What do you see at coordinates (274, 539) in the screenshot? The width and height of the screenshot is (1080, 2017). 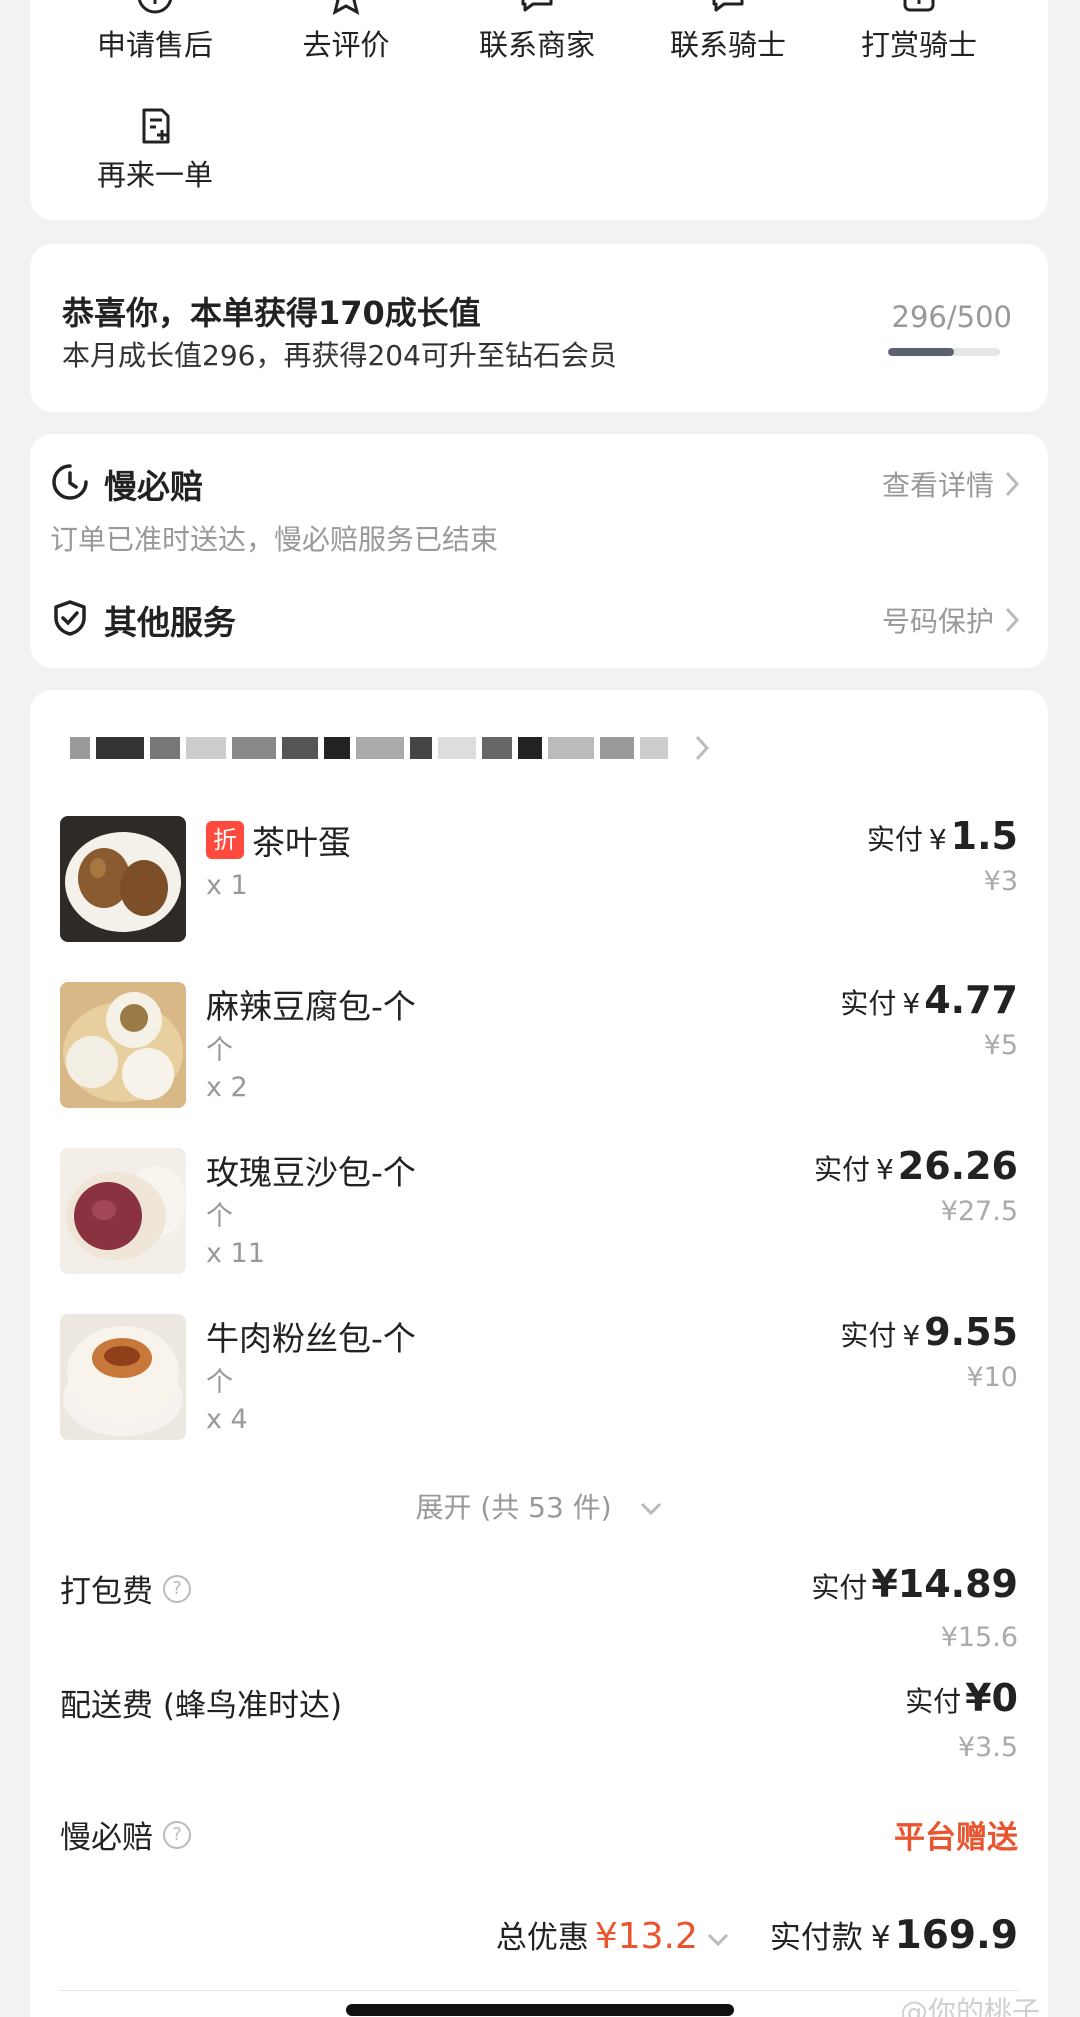 I see `slow-compensation-status: 订单已准时送达，慢必赔服务已结束` at bounding box center [274, 539].